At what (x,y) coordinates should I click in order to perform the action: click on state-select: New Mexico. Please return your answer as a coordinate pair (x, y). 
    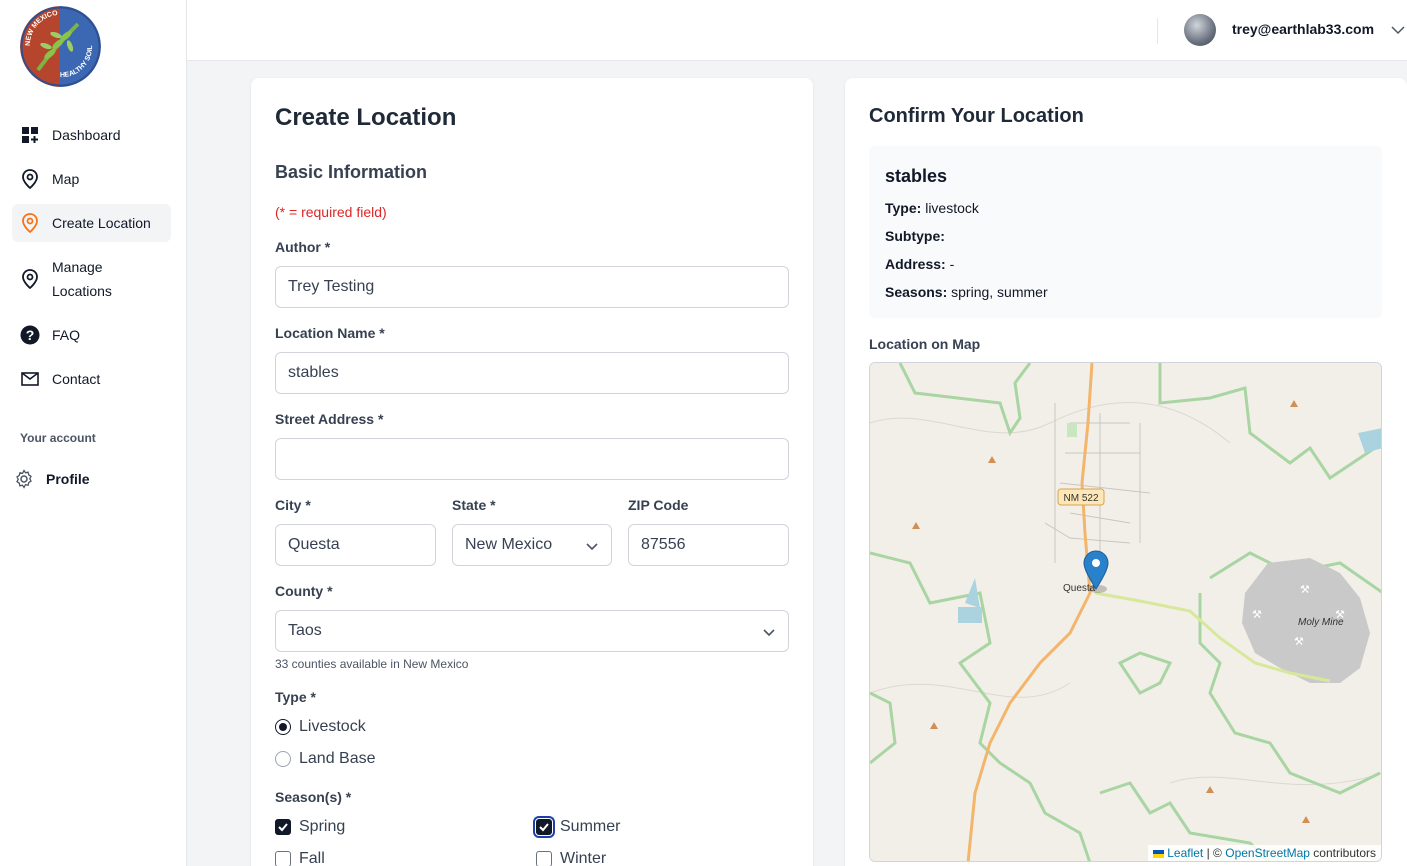
    Looking at the image, I should click on (532, 545).